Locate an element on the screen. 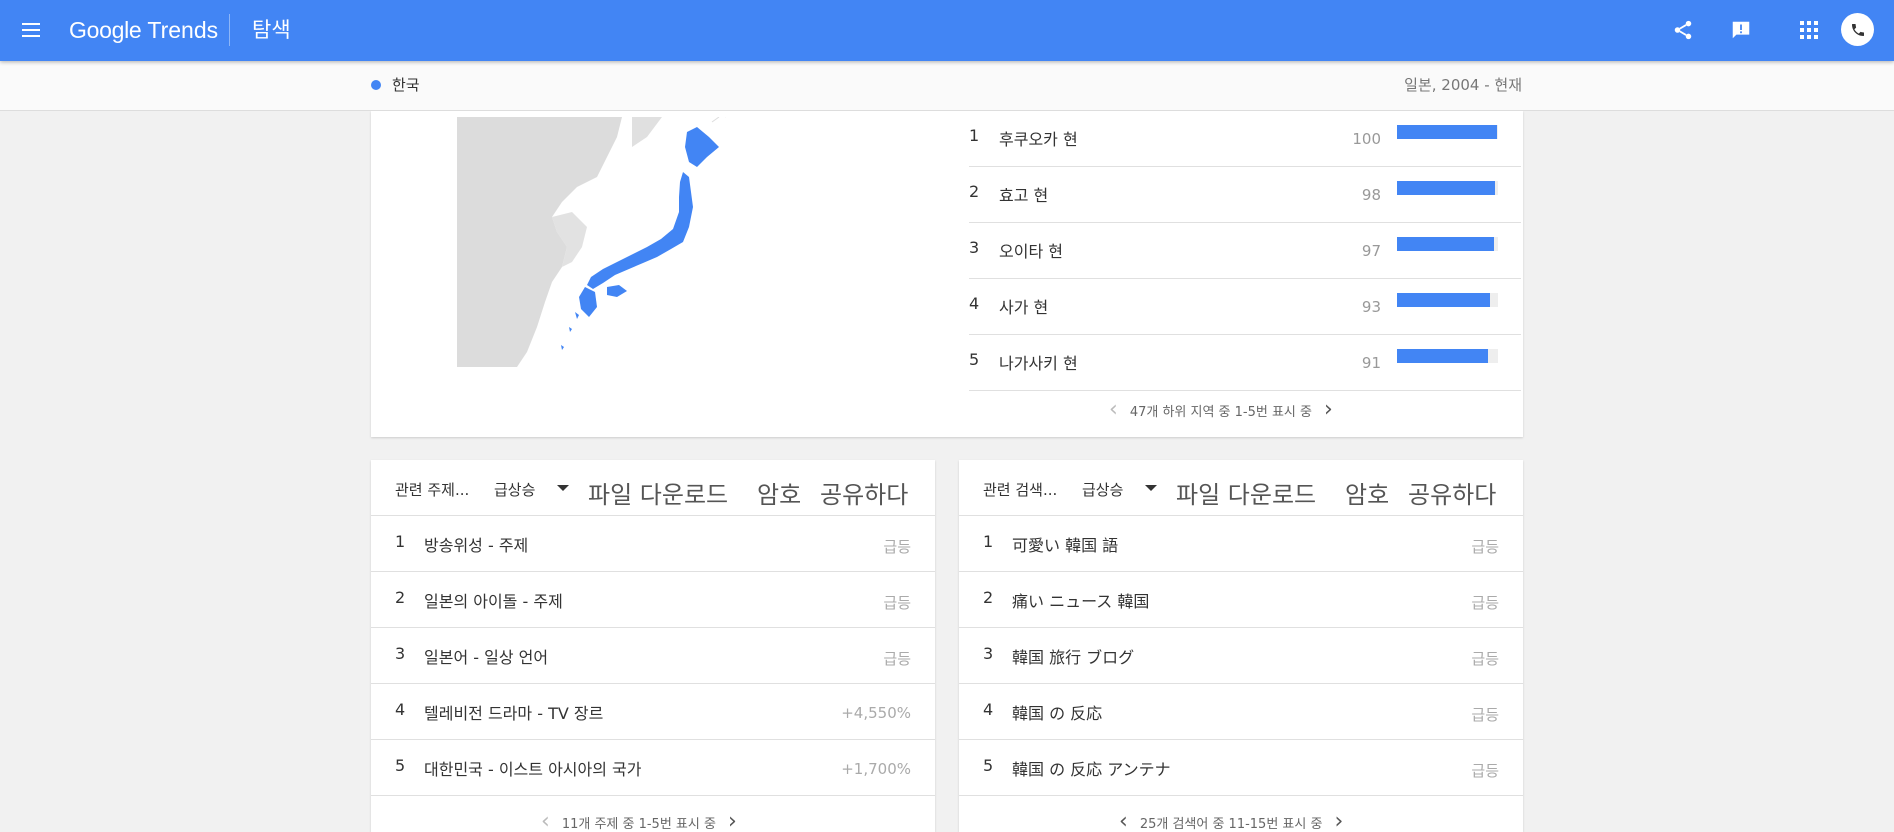  region-name: 효고 현 is located at coordinates (1024, 195).